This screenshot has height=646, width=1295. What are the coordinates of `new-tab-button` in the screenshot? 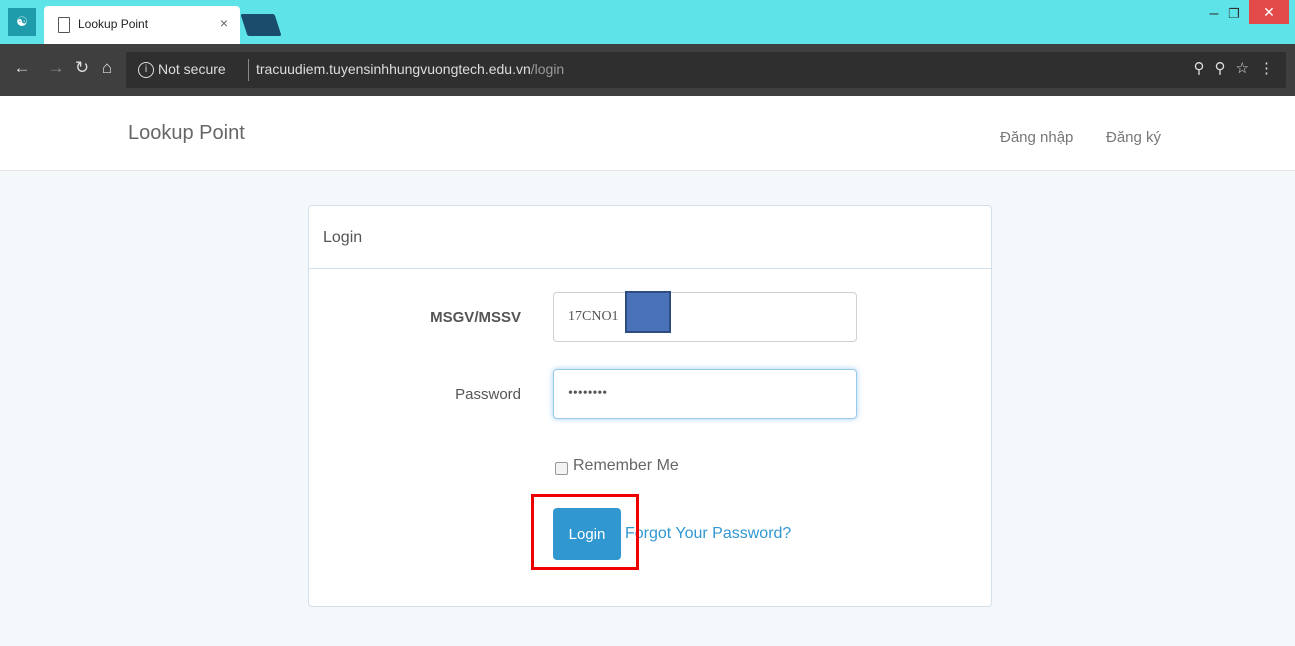 It's located at (261, 25).